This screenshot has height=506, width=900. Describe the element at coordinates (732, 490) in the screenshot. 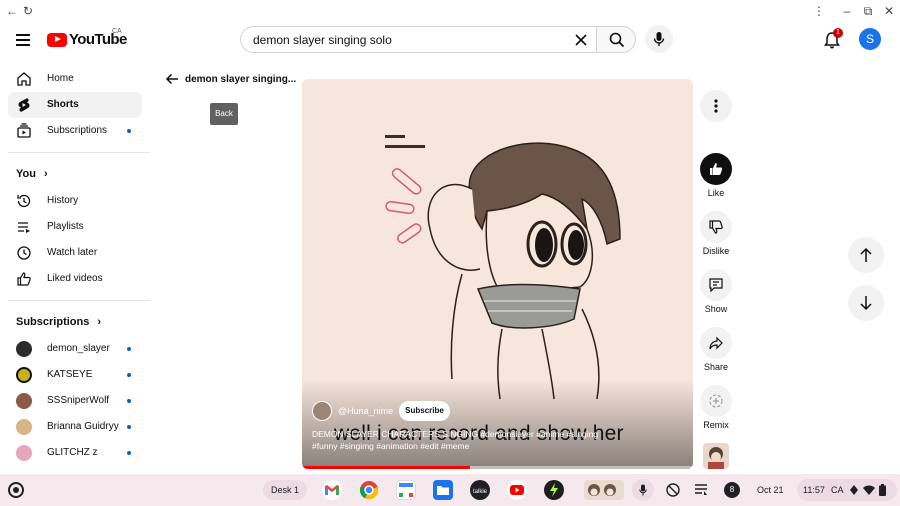

I see `notification-count-badge: 8` at that location.